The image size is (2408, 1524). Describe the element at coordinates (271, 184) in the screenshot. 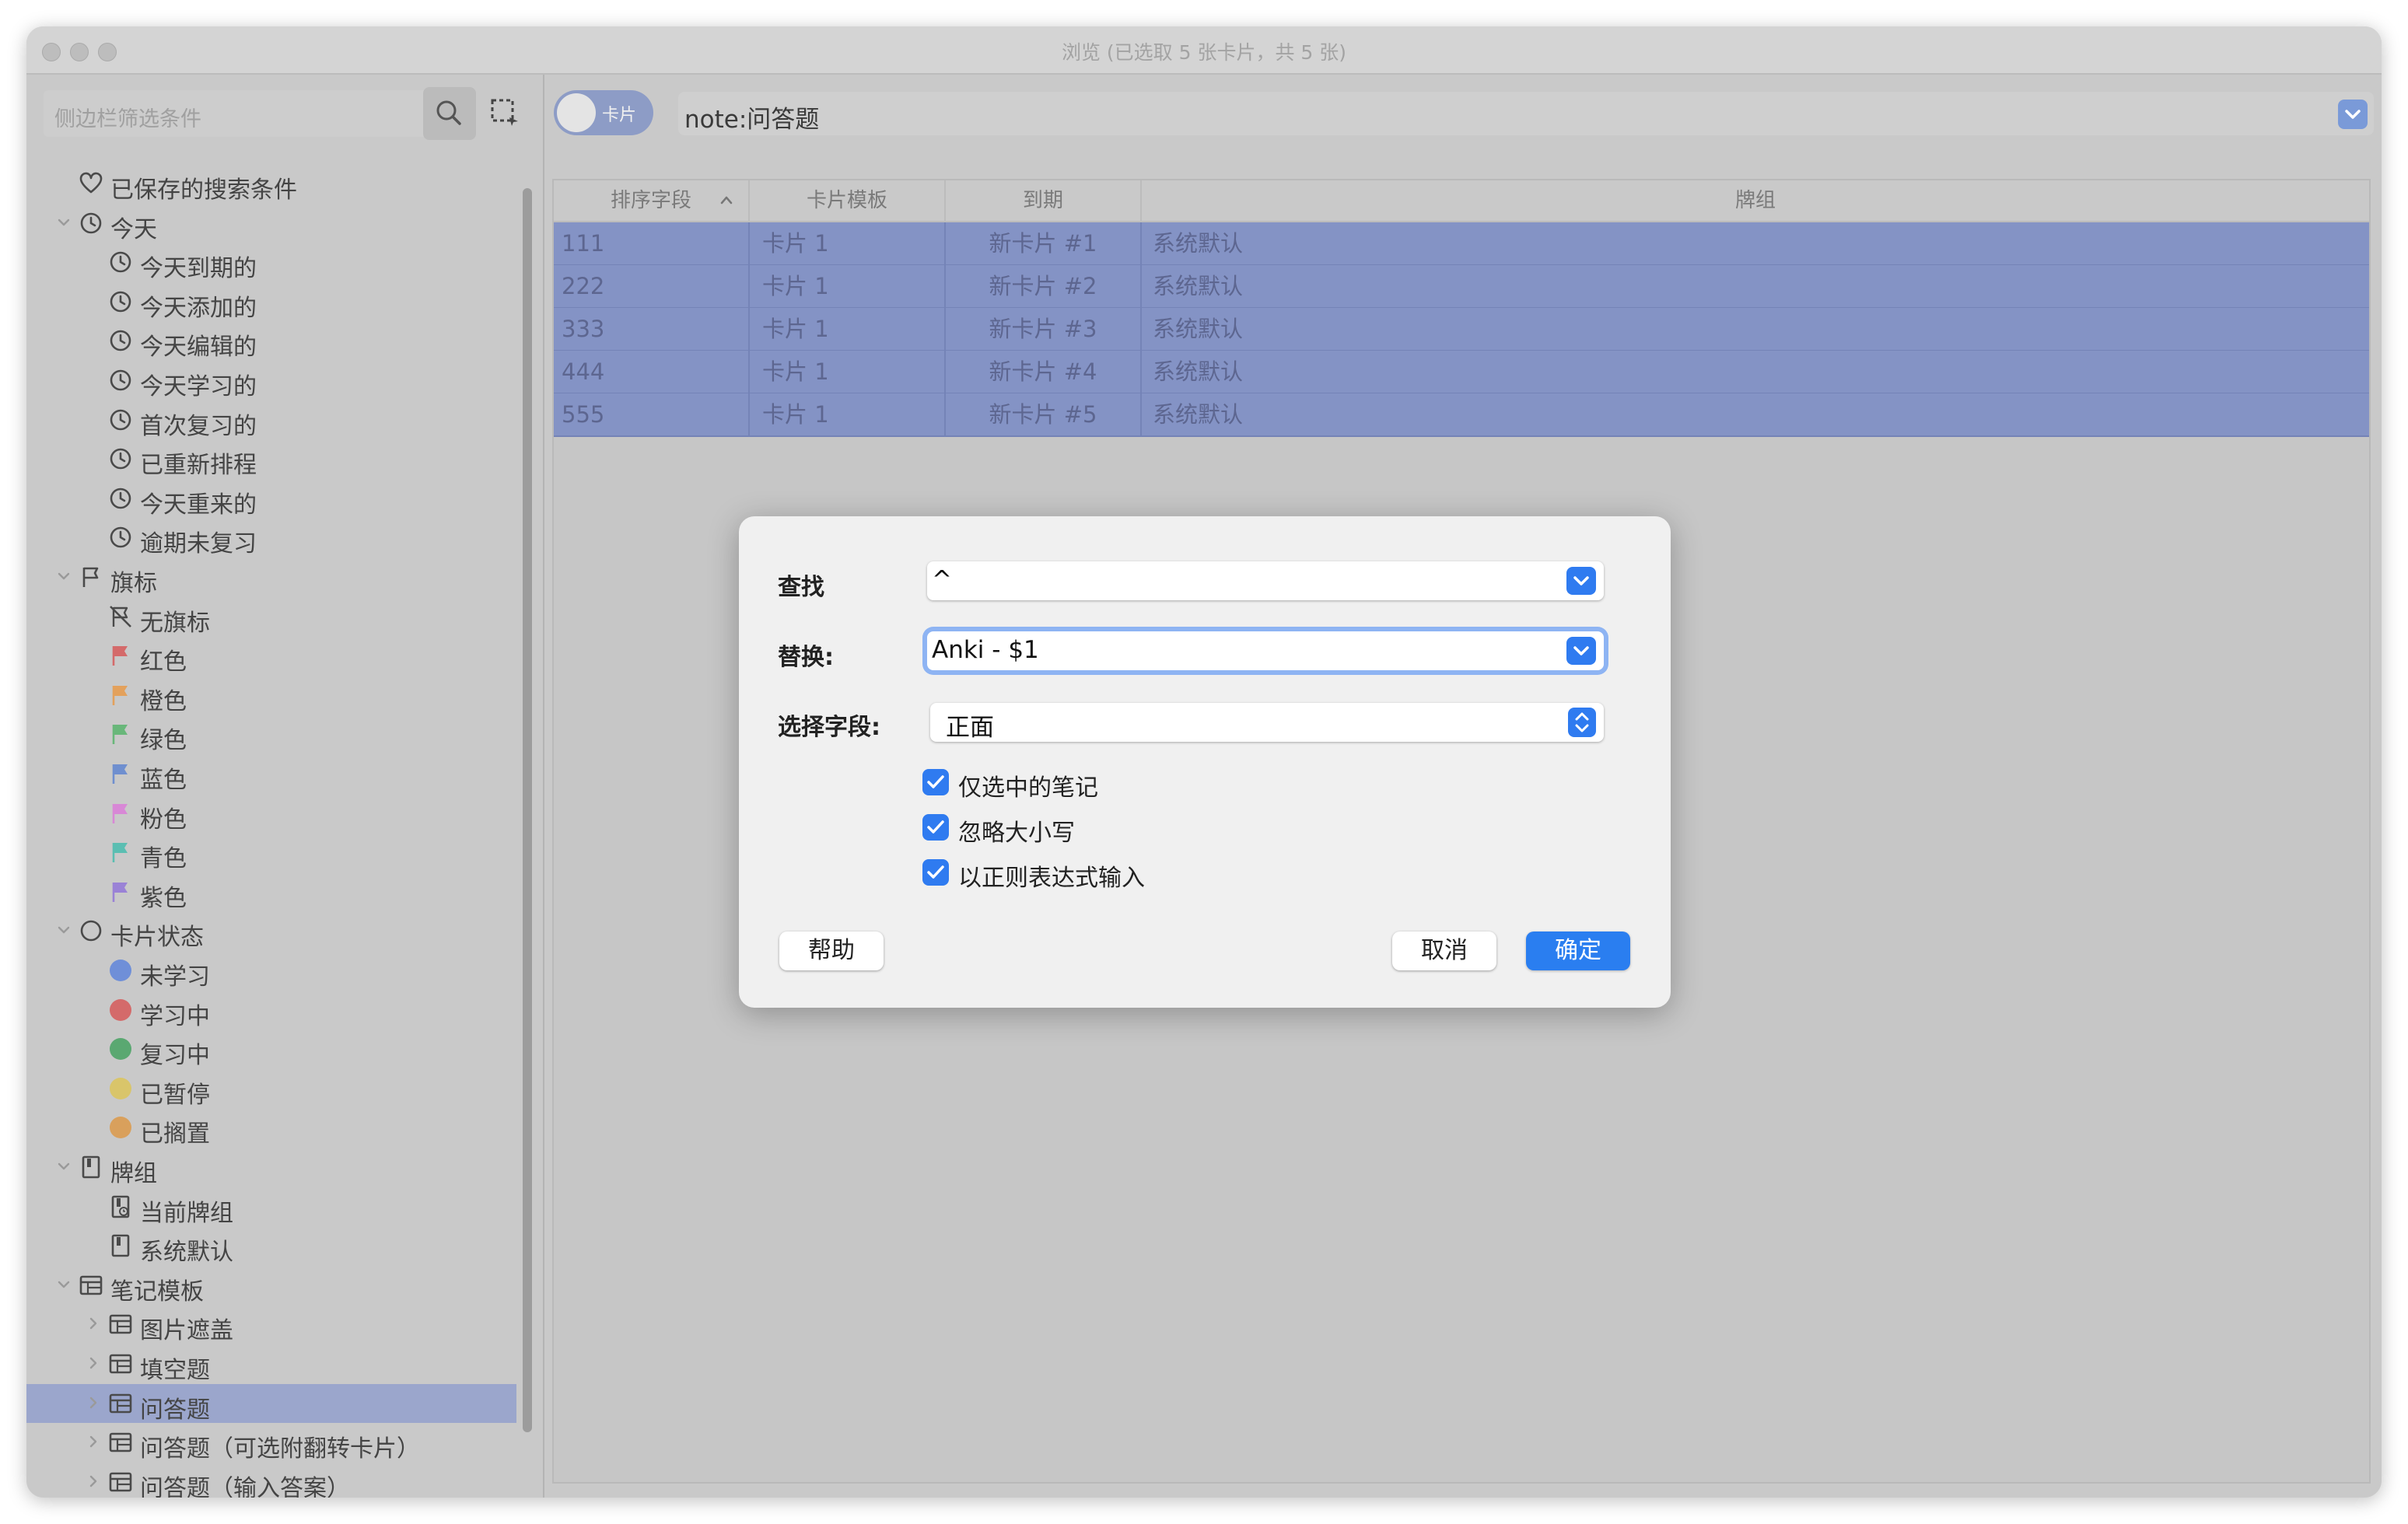

I see `sidebar-item: 已保存的搜索条件` at that location.